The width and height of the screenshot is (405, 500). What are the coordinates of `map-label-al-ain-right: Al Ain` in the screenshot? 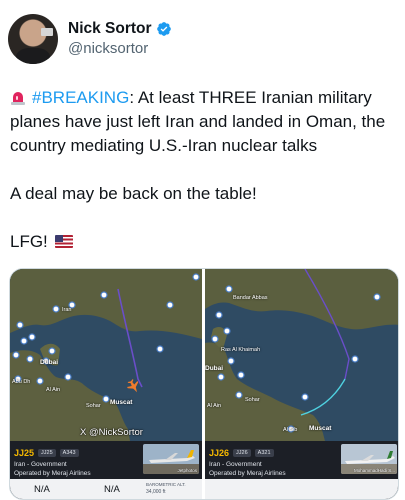 It's located at (214, 406).